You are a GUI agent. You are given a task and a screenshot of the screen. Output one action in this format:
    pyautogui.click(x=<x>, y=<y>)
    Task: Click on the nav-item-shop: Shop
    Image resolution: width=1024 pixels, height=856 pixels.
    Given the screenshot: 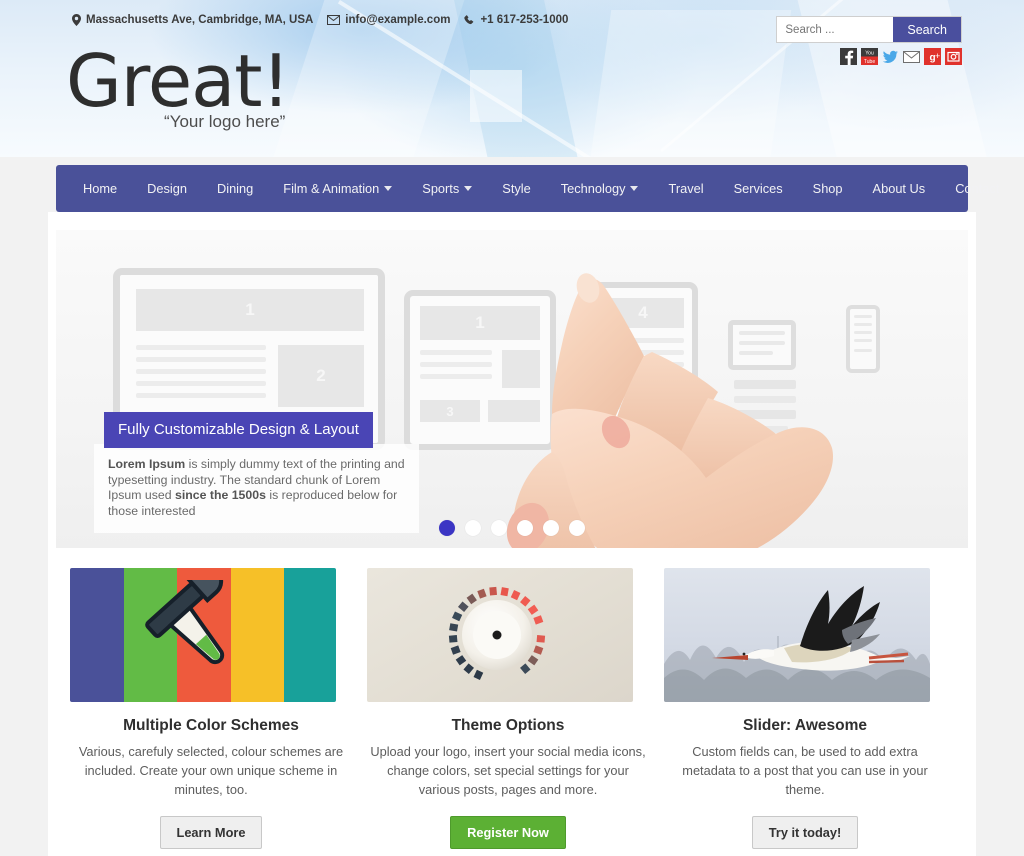 What is the action you would take?
    pyautogui.click(x=828, y=188)
    